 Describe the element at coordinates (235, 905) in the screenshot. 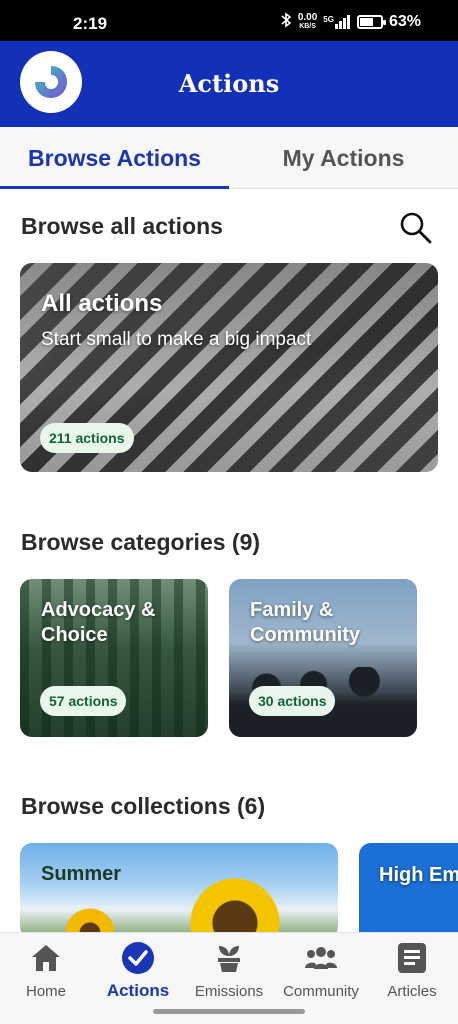

I see `sunflower-image` at that location.